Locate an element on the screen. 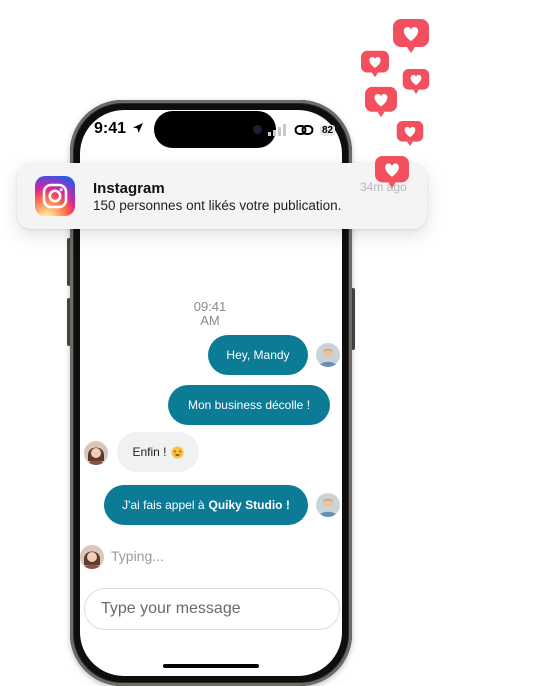  status-time: 9:41 is located at coordinates (119, 129).